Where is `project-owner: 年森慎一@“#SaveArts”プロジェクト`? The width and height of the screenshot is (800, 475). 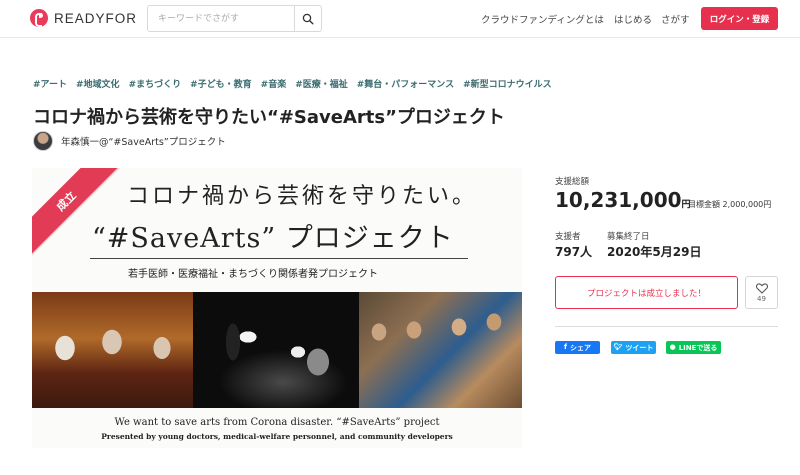 project-owner: 年森慎一@“#SaveArts”プロジェクト is located at coordinates (129, 141).